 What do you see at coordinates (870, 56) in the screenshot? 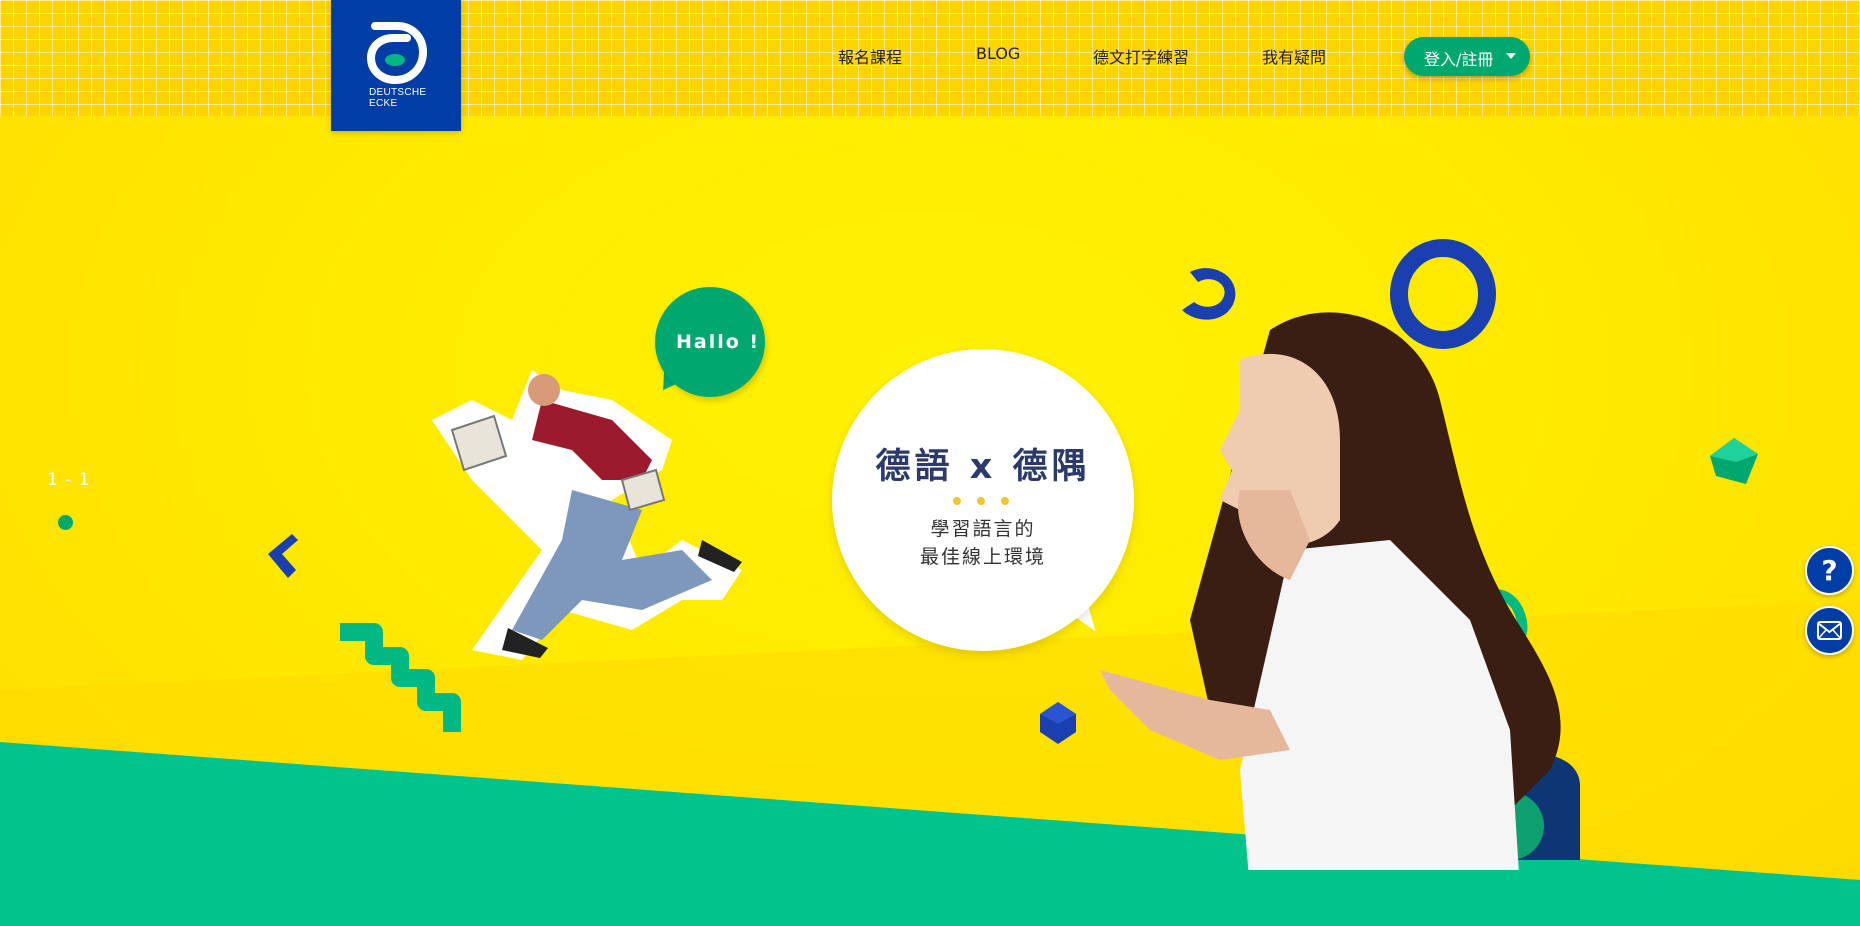
I see `nav-enroll-courses: 報名課程` at bounding box center [870, 56].